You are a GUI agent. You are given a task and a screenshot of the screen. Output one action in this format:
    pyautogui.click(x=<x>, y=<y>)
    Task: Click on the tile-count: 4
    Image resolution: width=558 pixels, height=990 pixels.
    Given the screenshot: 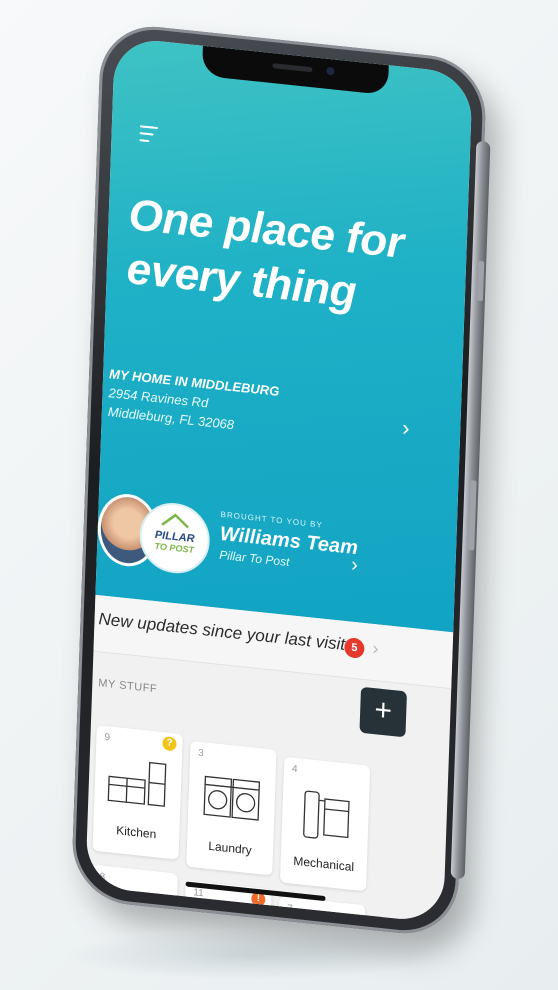 What is the action you would take?
    pyautogui.click(x=294, y=769)
    